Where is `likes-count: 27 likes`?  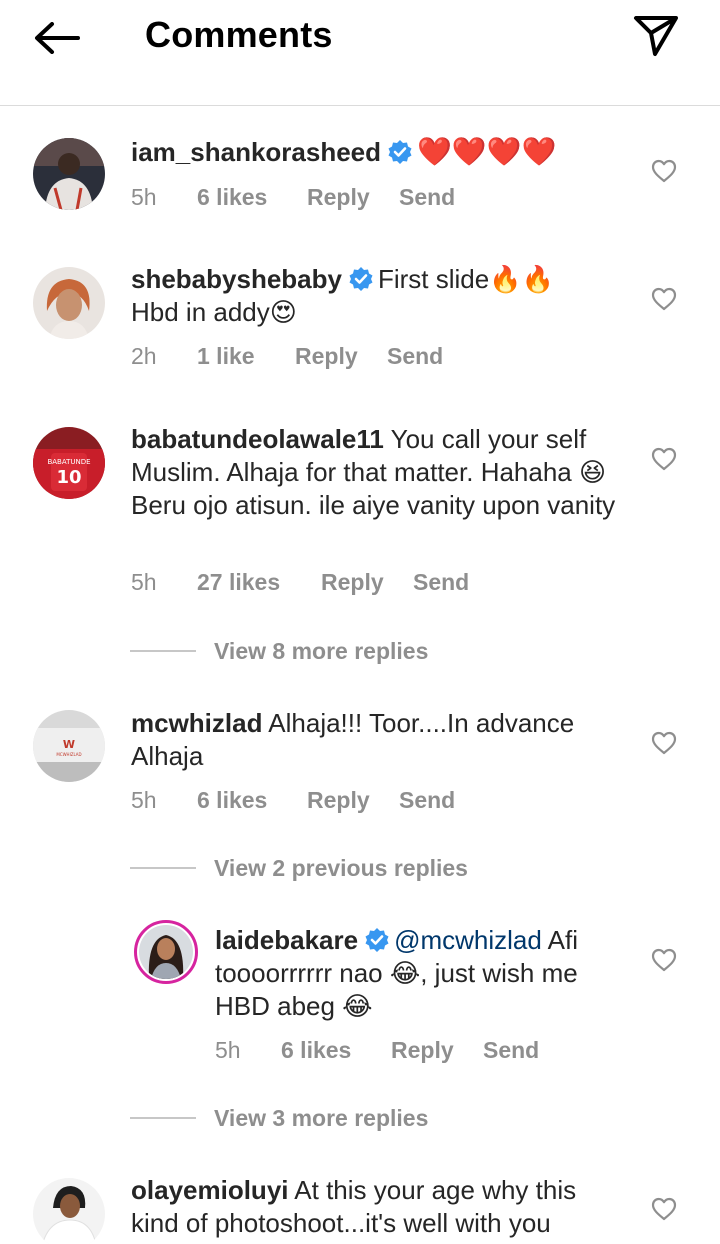 likes-count: 27 likes is located at coordinates (238, 582).